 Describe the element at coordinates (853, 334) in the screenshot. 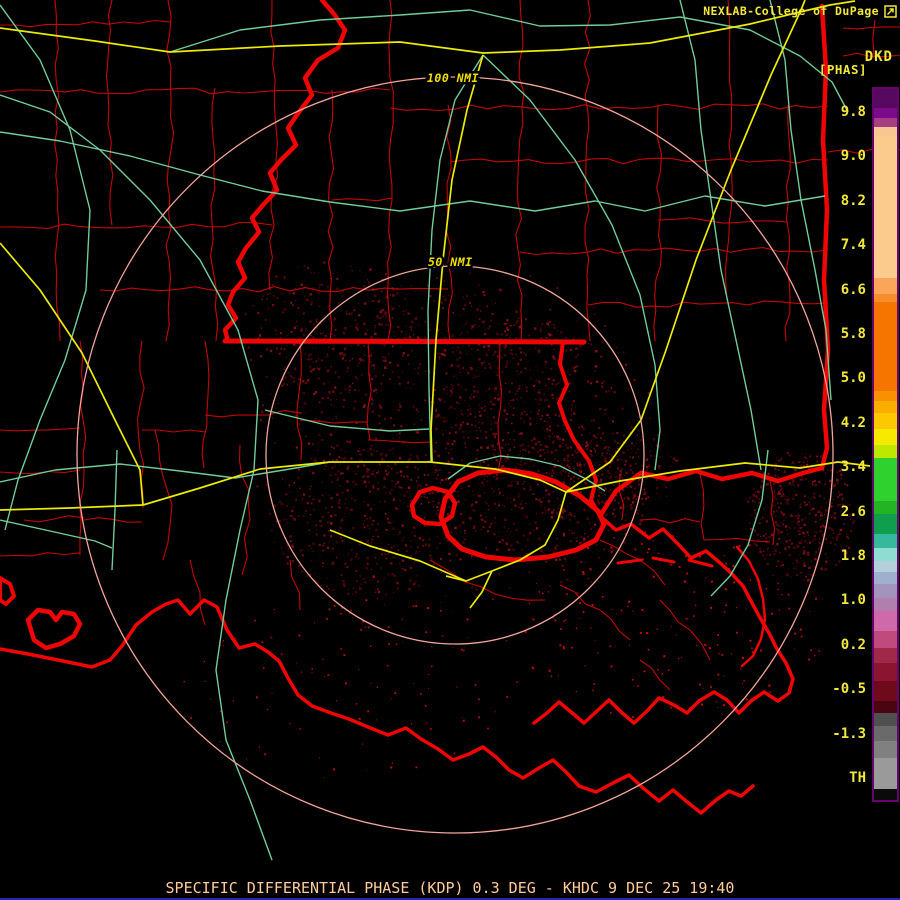

I see `colorbar-tick-label: 5.8` at that location.